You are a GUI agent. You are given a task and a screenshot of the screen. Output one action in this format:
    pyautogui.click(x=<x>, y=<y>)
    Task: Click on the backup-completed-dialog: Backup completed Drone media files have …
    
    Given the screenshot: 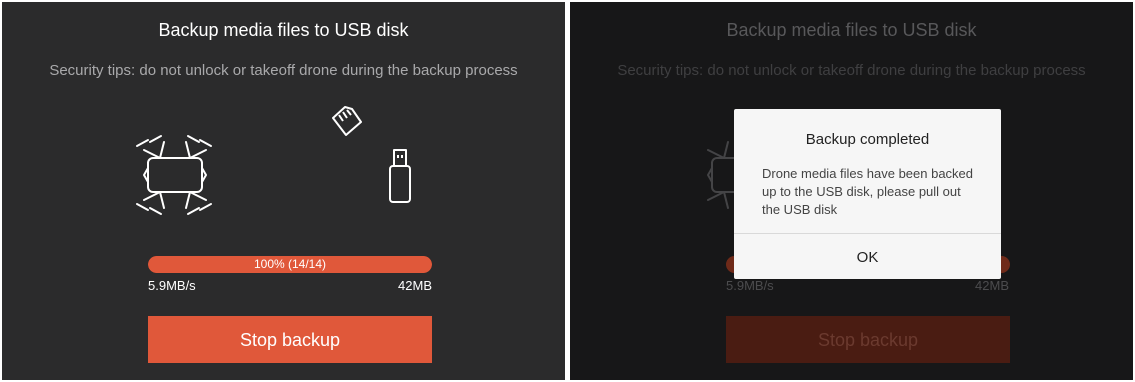 What is the action you would take?
    pyautogui.click(x=867, y=194)
    